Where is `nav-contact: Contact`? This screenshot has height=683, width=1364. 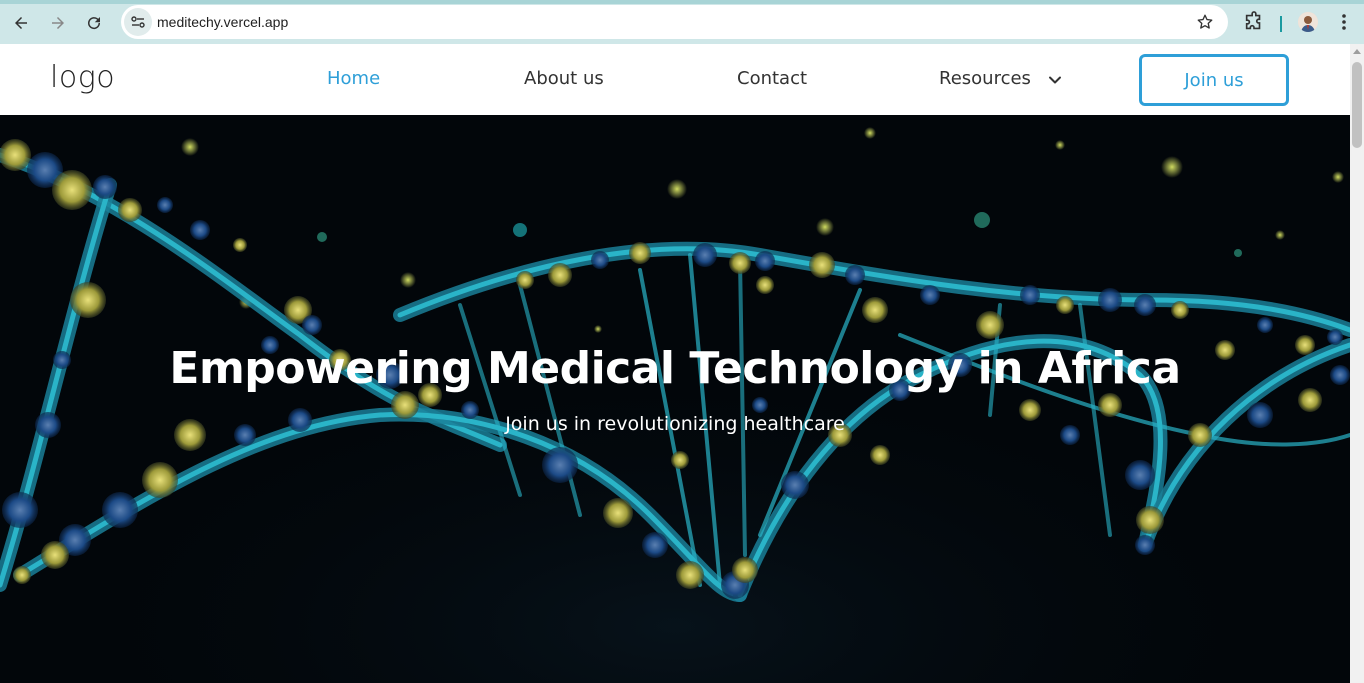 nav-contact: Contact is located at coordinates (772, 78).